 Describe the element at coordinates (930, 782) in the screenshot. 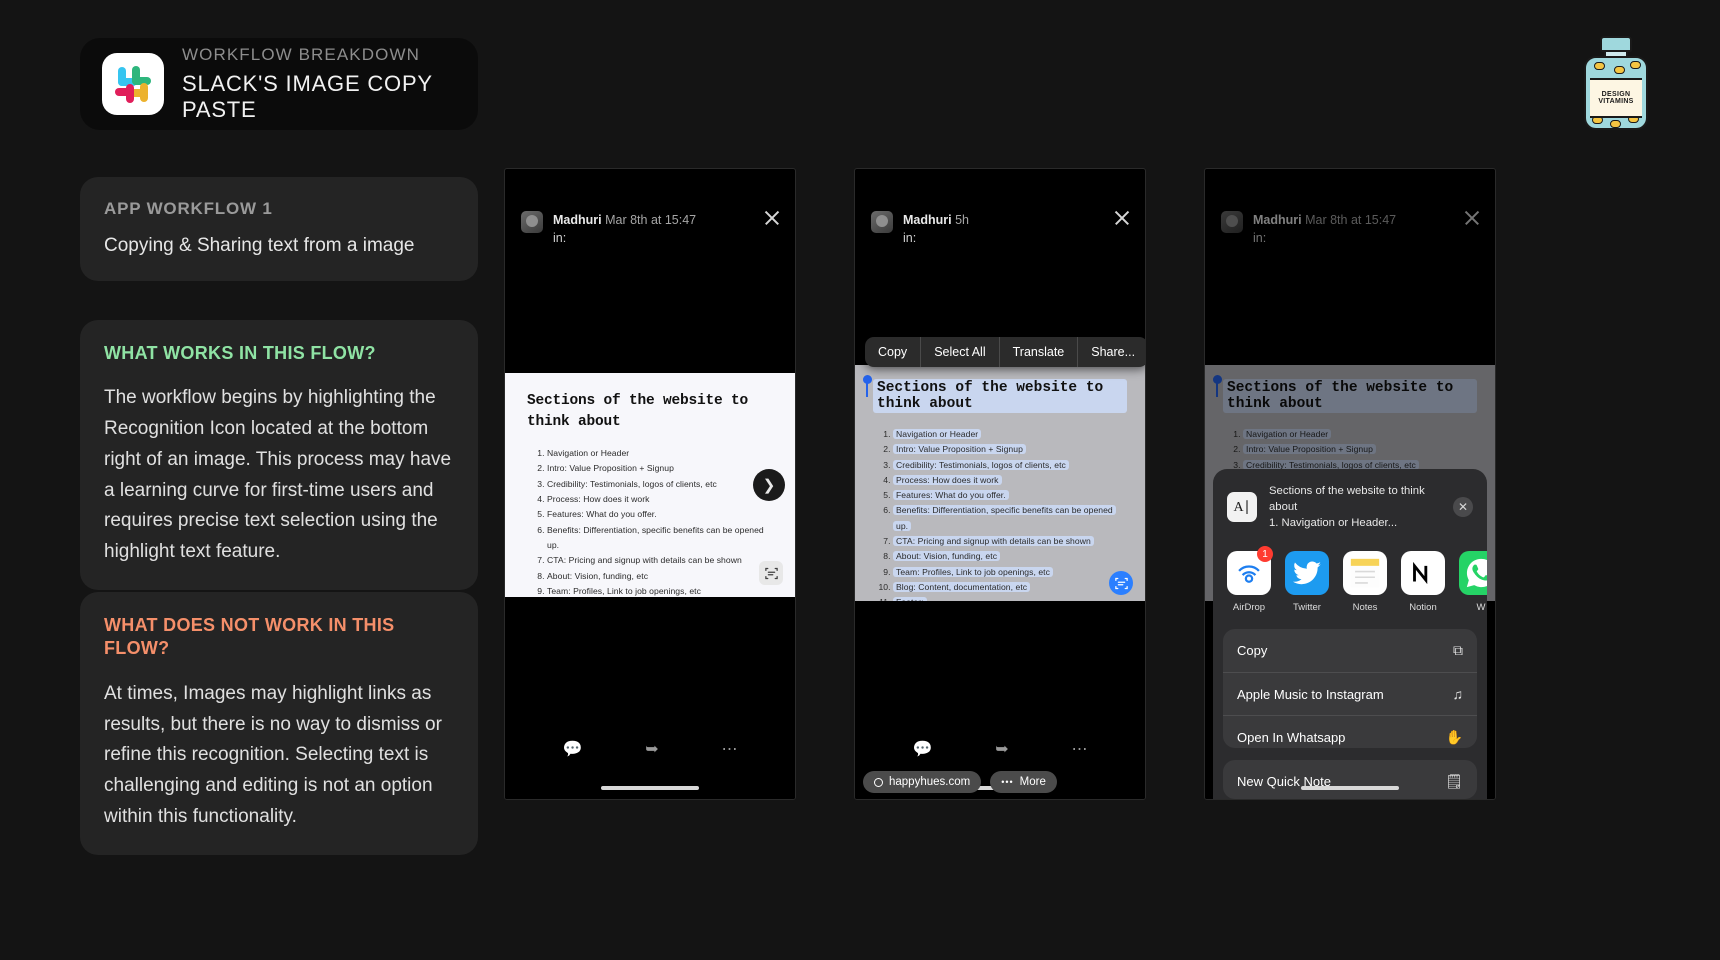

I see `link-chip-label: happyhues.com` at that location.